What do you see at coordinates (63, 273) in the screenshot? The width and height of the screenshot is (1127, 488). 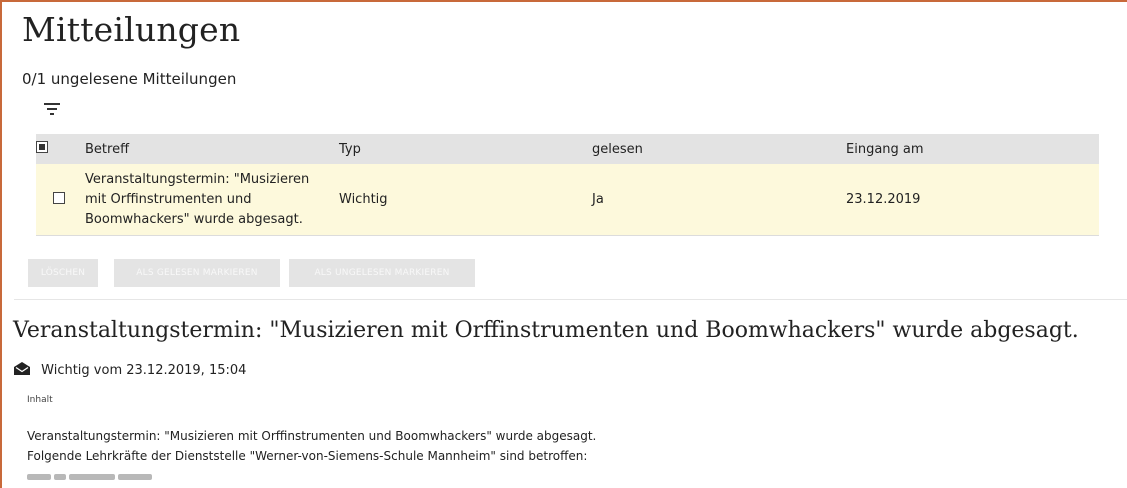 I see `delete-button: LÖSCHEN` at bounding box center [63, 273].